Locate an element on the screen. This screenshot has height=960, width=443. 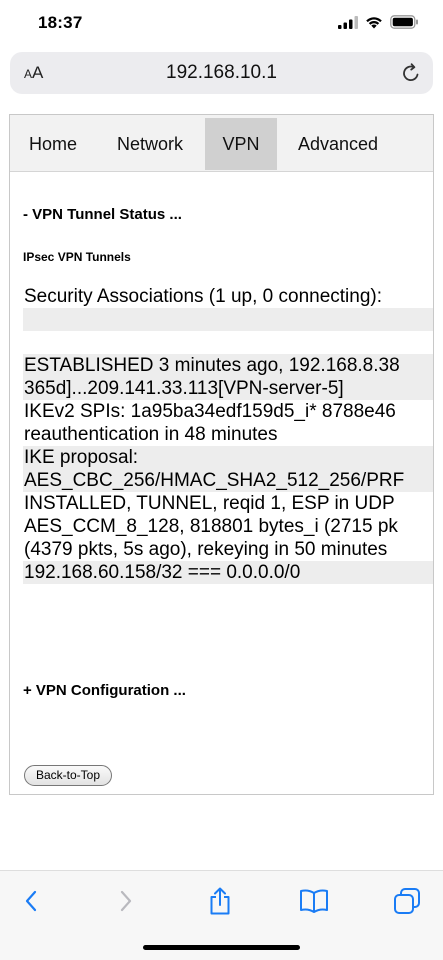
tabs-button is located at coordinates (407, 901).